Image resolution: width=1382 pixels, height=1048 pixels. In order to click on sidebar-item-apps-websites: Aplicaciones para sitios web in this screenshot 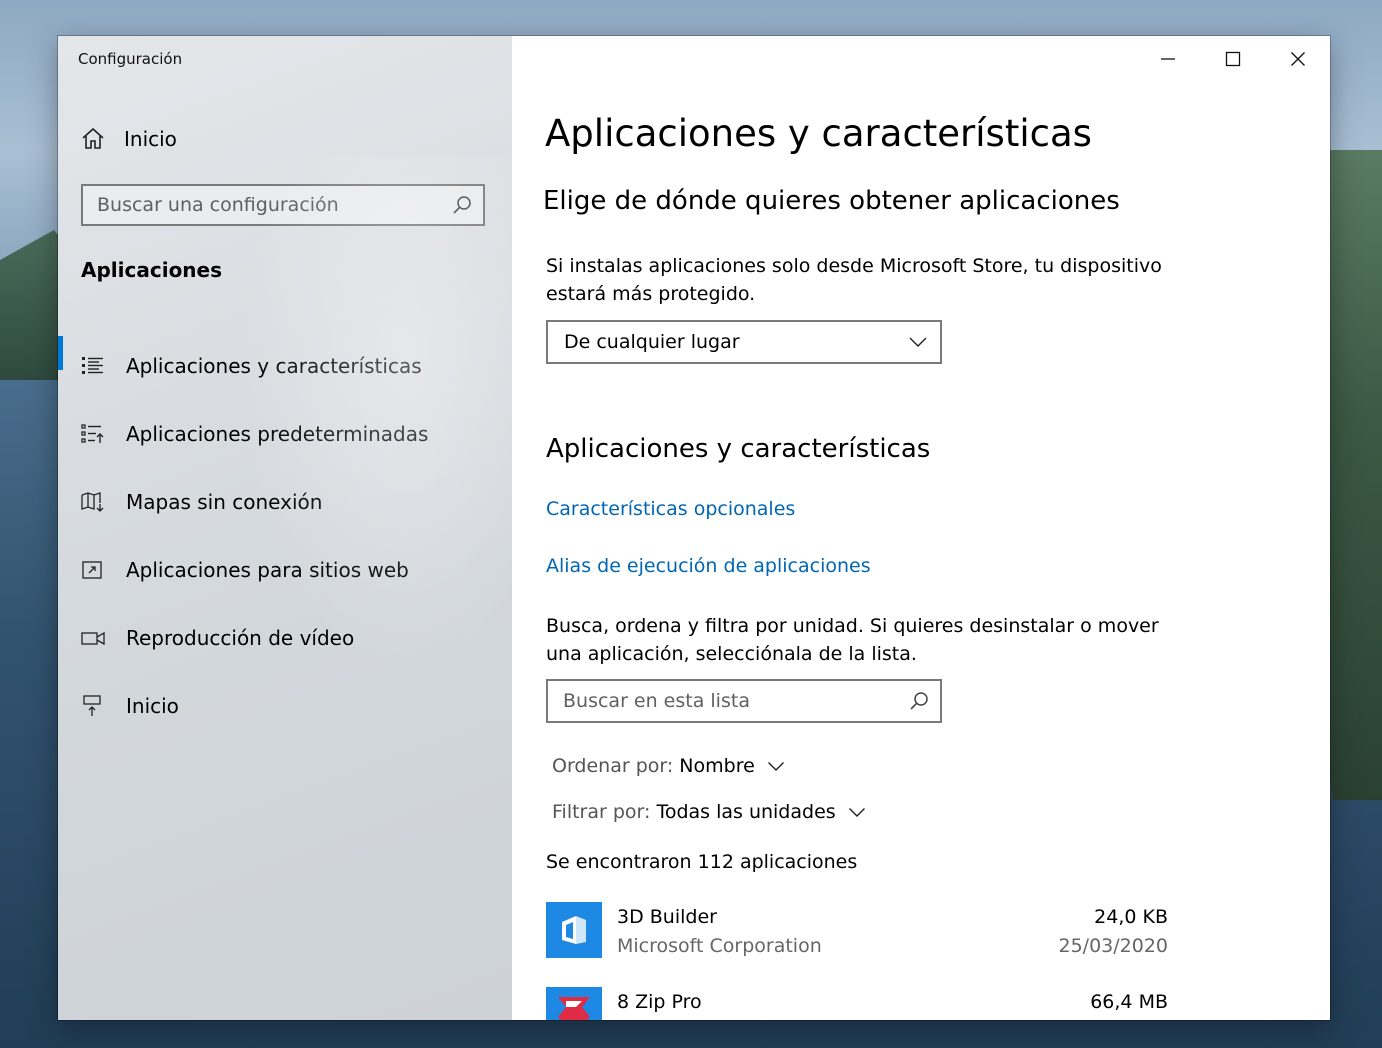, I will do `click(285, 570)`.